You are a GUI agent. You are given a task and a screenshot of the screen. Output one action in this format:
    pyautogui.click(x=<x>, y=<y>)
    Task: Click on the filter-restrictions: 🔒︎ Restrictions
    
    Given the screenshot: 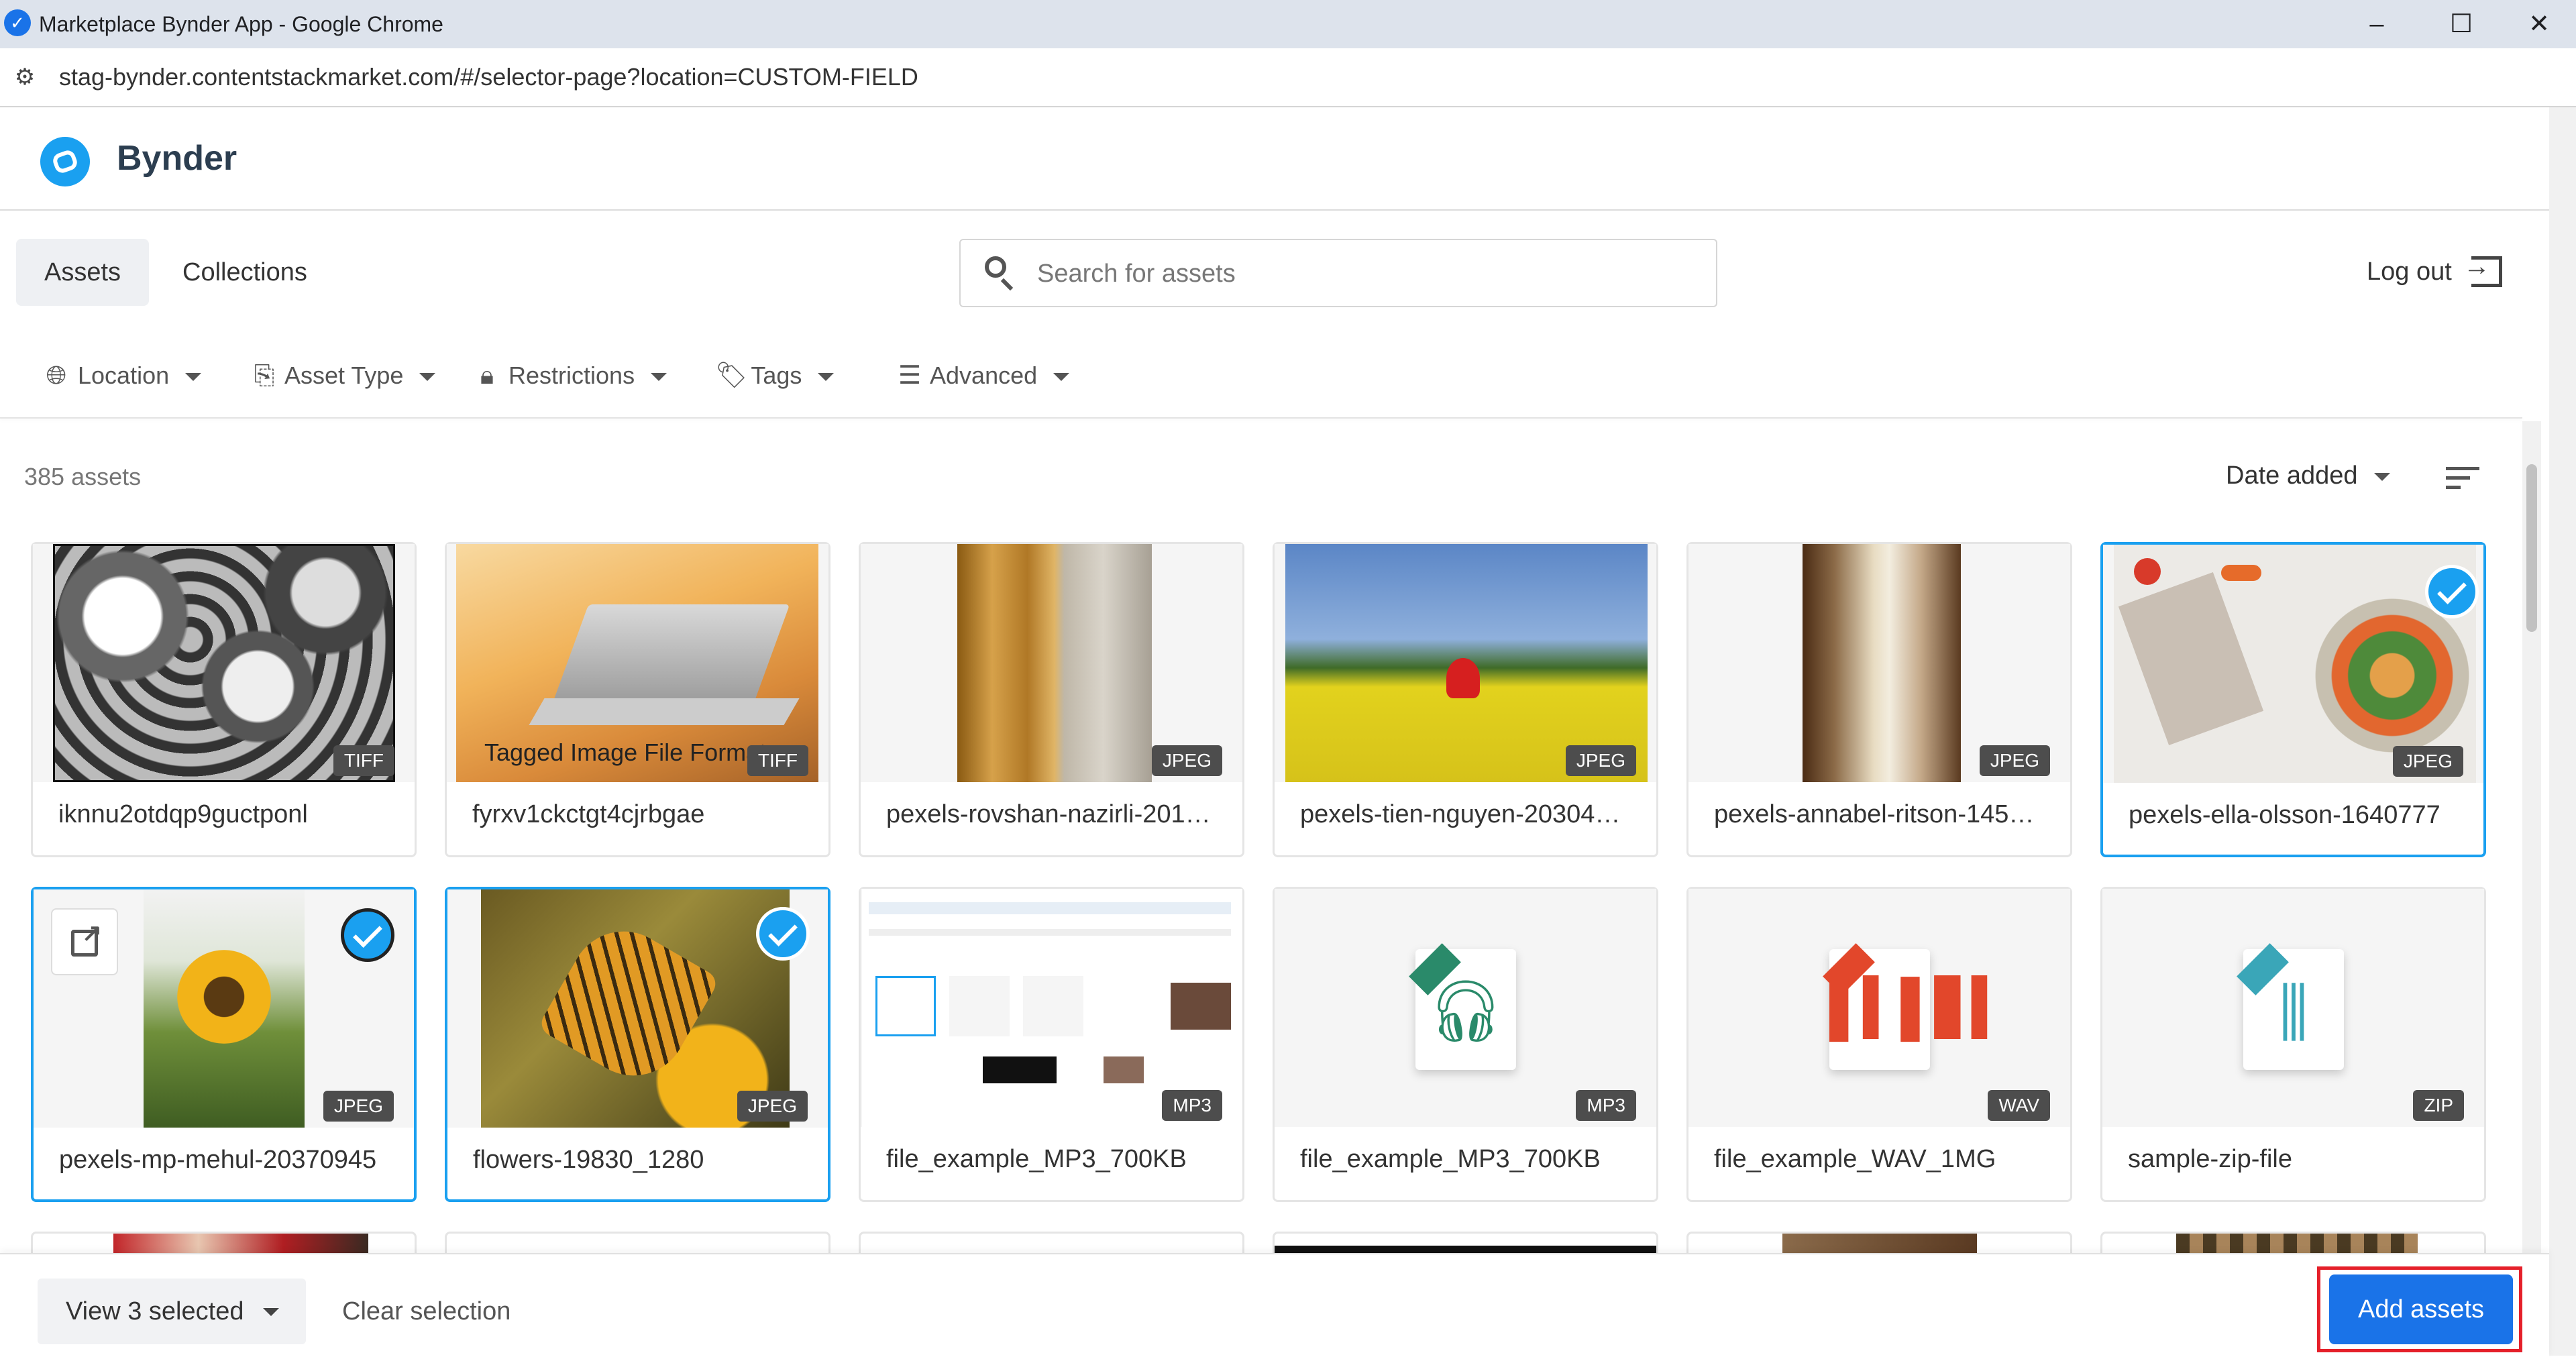 What is the action you would take?
    pyautogui.click(x=569, y=375)
    